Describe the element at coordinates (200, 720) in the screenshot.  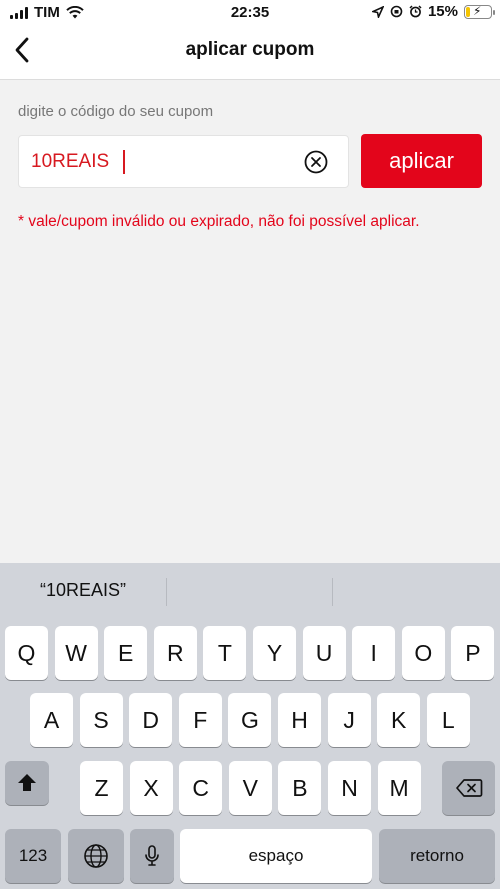
I see `key-f: F` at that location.